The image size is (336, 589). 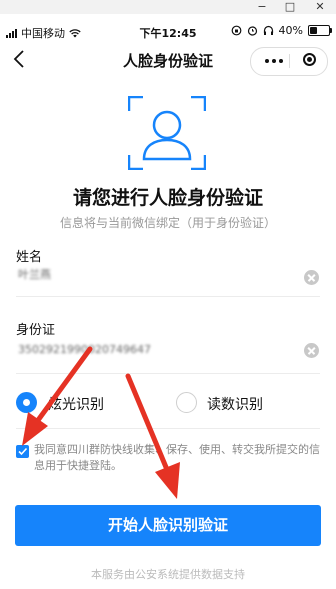 I want to click on close-window-button: ✕, so click(x=320, y=7).